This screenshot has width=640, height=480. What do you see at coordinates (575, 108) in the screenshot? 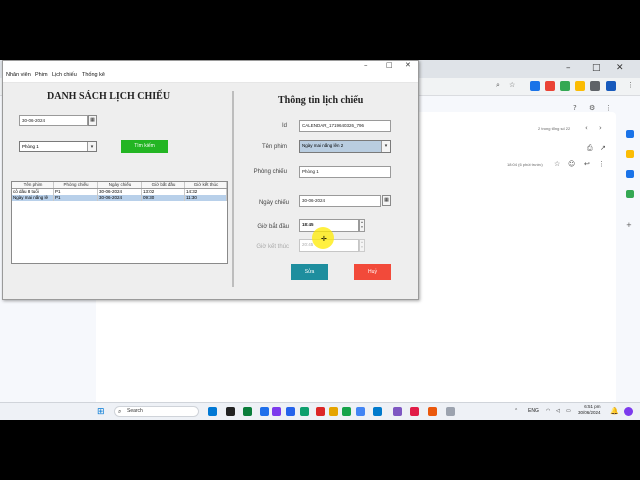
I see `help-icon: ?` at bounding box center [575, 108].